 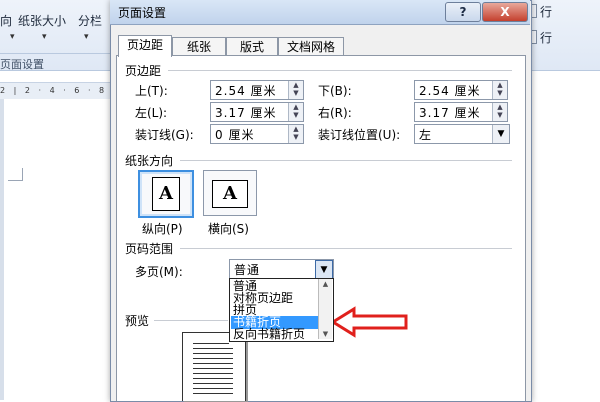 I want to click on multiple-pages-select: 普通 ▼, so click(x=281, y=269).